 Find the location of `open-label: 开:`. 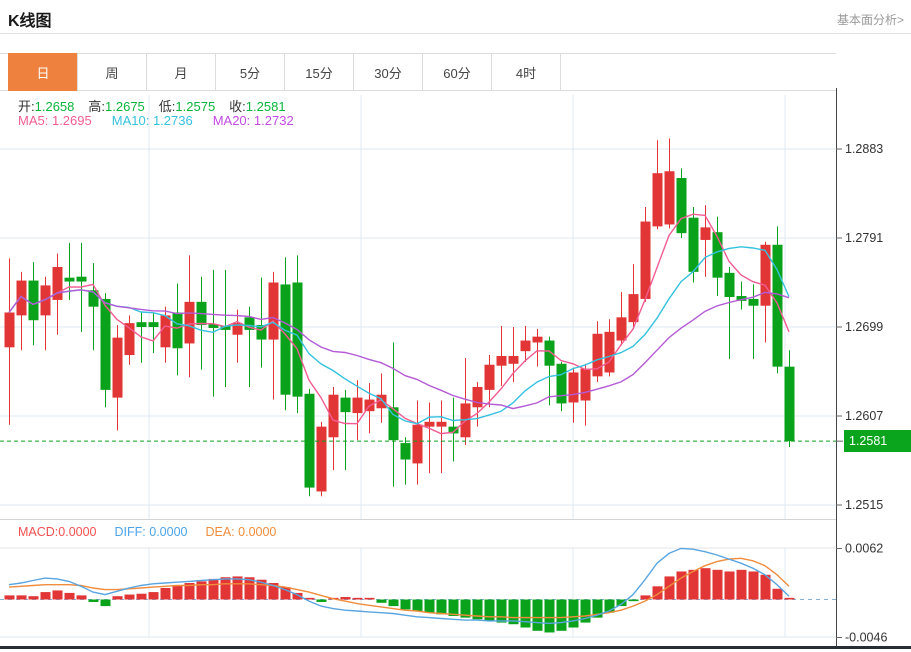

open-label: 开: is located at coordinates (26, 106).